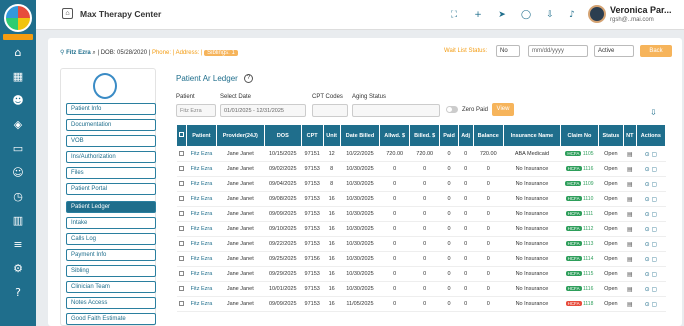 Image resolution: width=684 pixels, height=326 pixels. What do you see at coordinates (263, 110) in the screenshot?
I see `date-range-input: 01/01/2025 - 12/31/2025` at bounding box center [263, 110].